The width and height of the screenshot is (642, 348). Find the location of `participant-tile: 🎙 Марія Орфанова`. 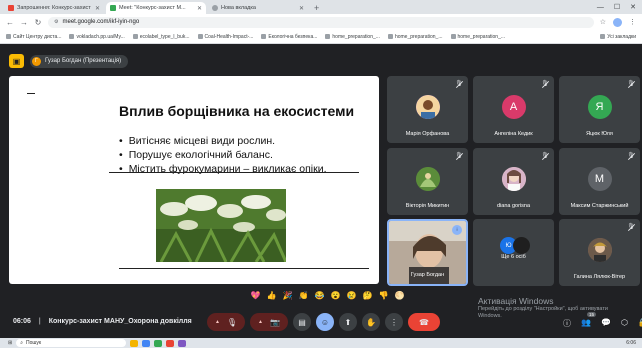

participant-tile: 🎙 Марія Орфанова is located at coordinates (427, 109).